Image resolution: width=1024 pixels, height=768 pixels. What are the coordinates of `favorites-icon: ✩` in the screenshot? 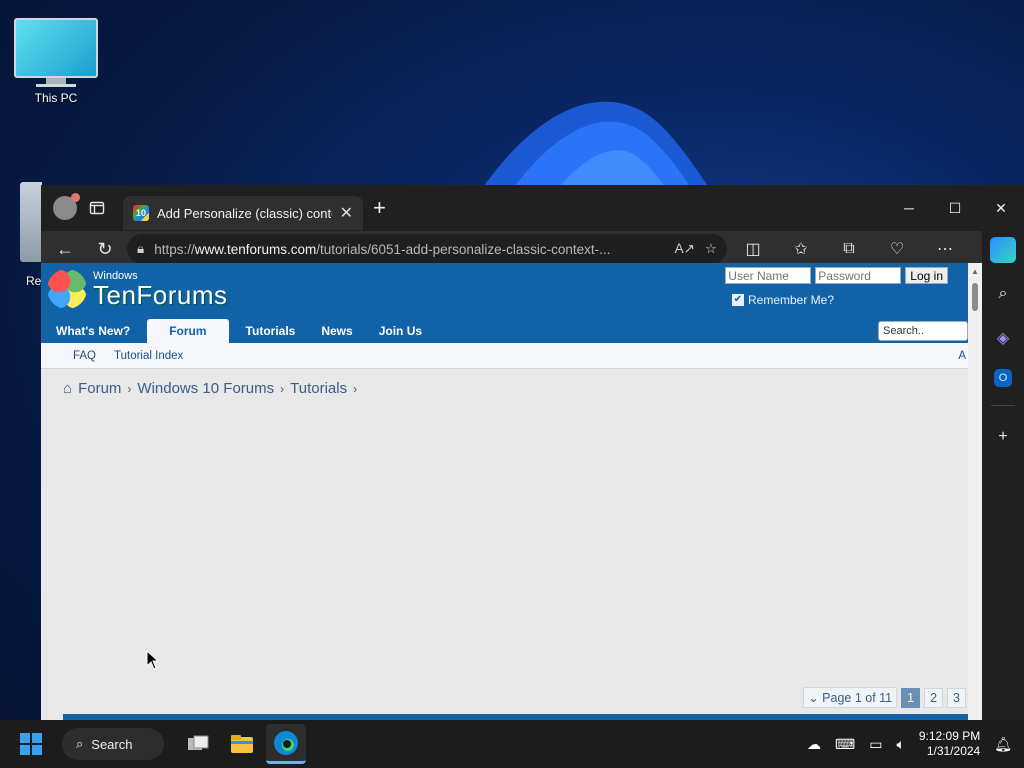 It's located at (801, 249).